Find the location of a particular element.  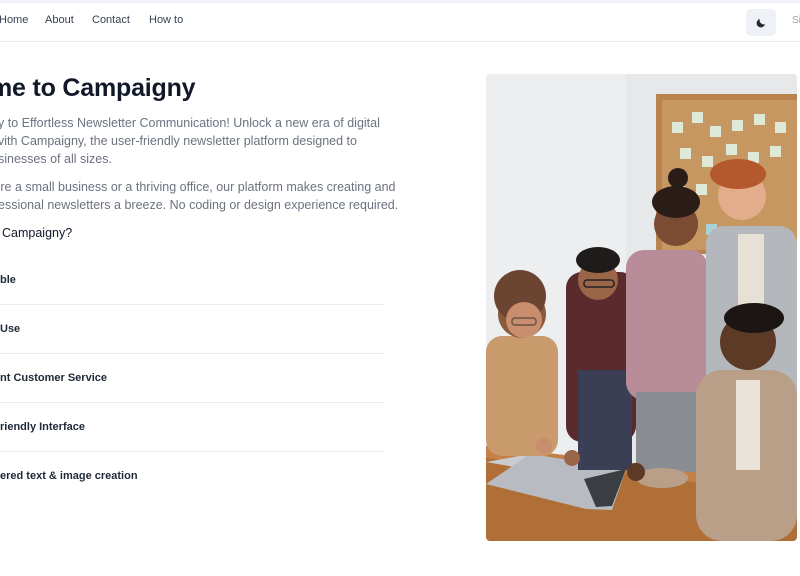

feature-item: riendly Interface is located at coordinates (192, 427).